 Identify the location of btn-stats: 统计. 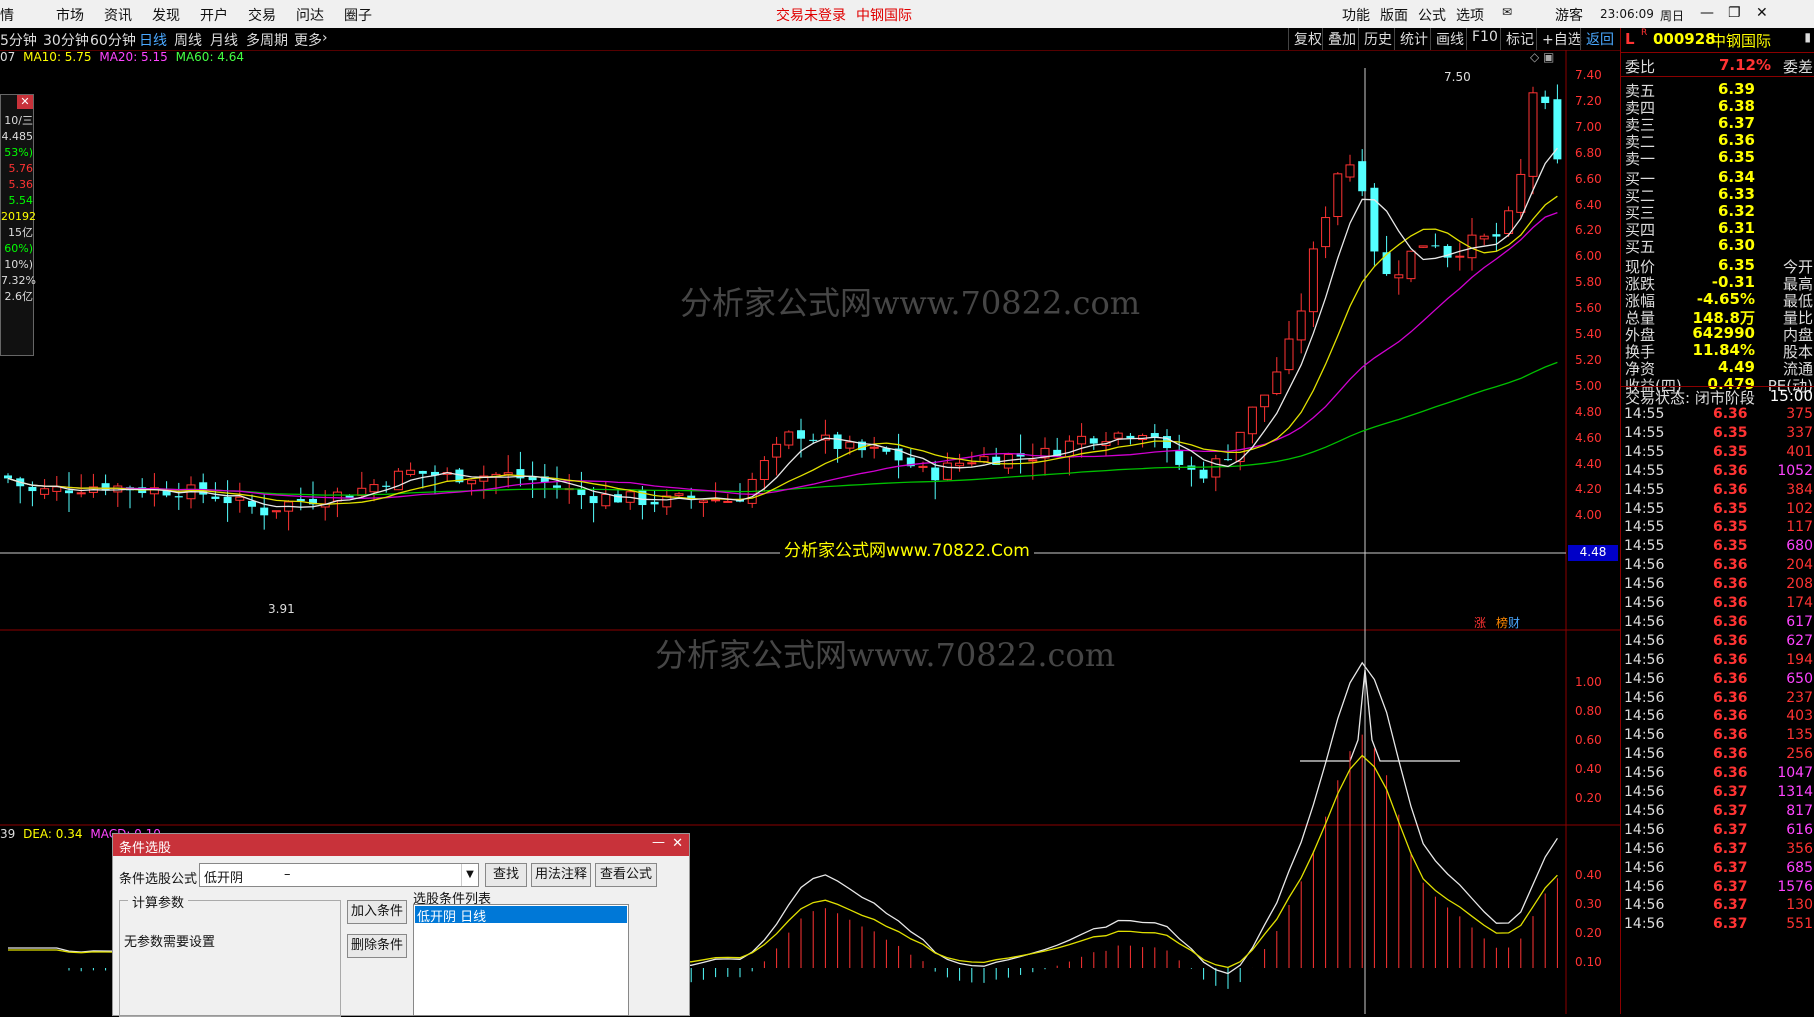
(1413, 39).